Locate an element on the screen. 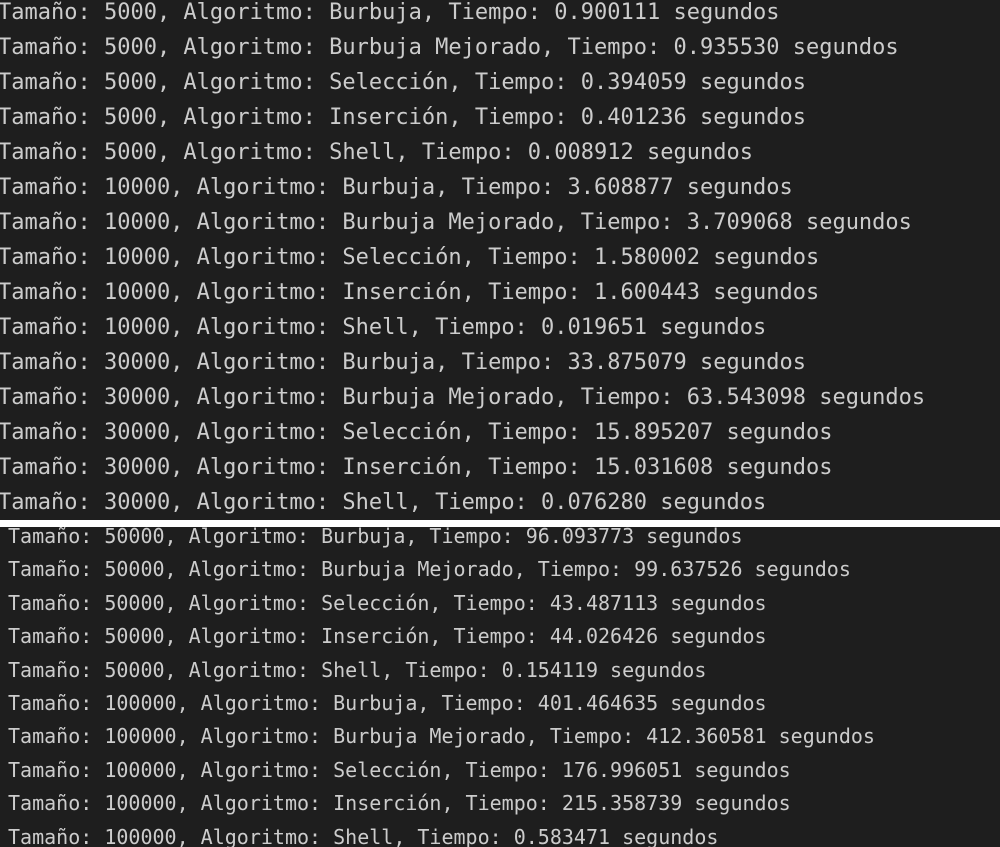 The width and height of the screenshot is (1000, 847). screenshot-divider is located at coordinates (500, 523).